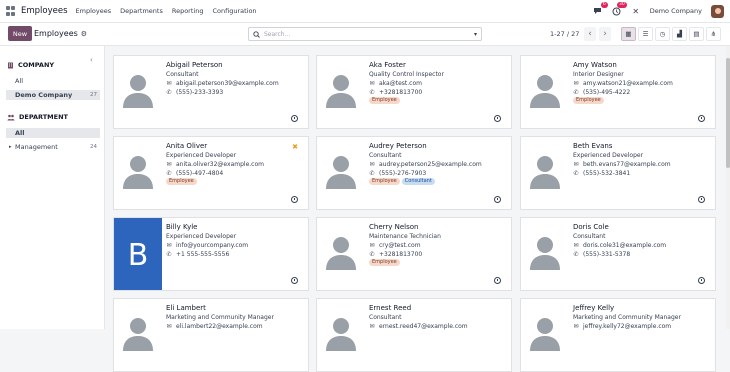 Image resolution: width=730 pixels, height=372 pixels. I want to click on employee-email: ✉ aka@test.com, so click(438, 83).